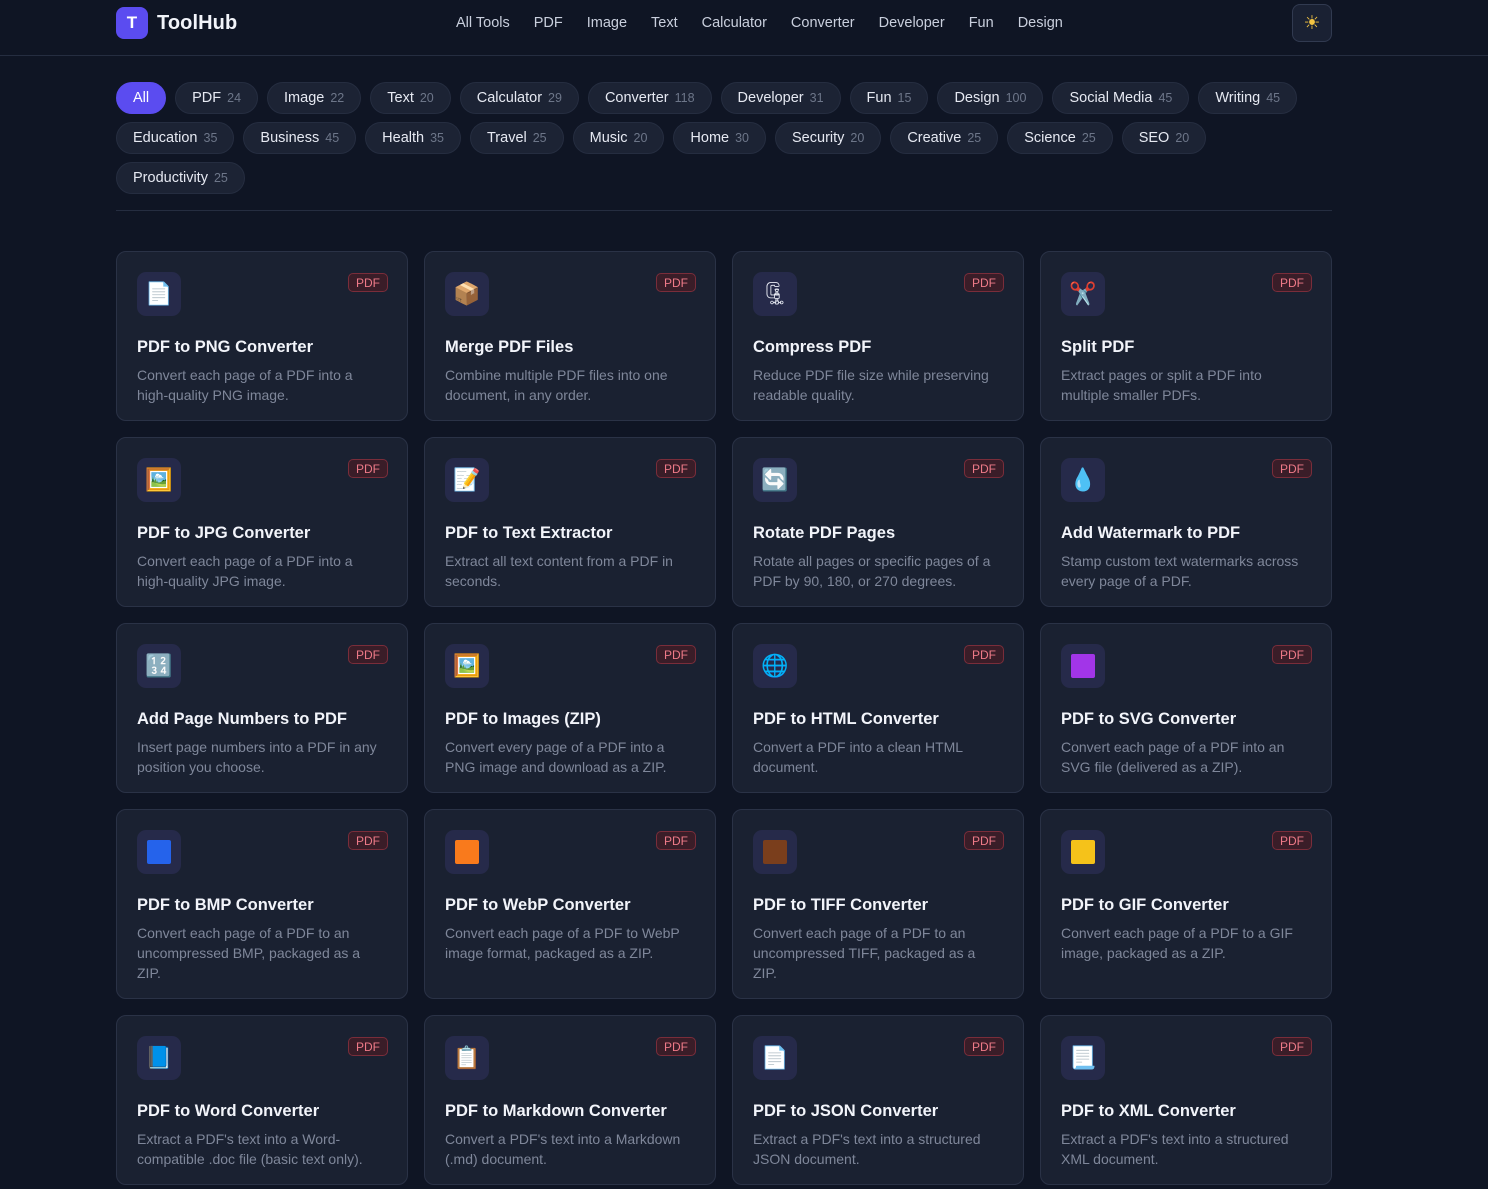 The image size is (1488, 1189). Describe the element at coordinates (483, 23) in the screenshot. I see `nav-link-all-tools: All Tools` at that location.